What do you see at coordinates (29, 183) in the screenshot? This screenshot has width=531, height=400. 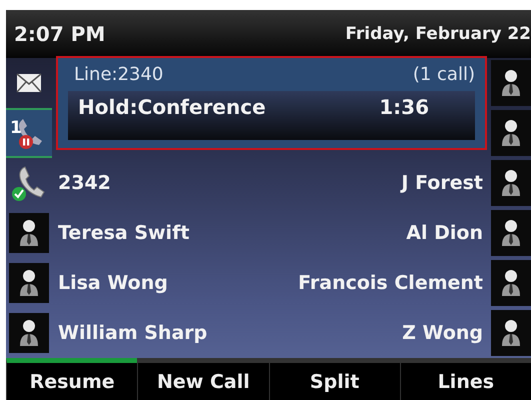 I see `phone-check-icon` at bounding box center [29, 183].